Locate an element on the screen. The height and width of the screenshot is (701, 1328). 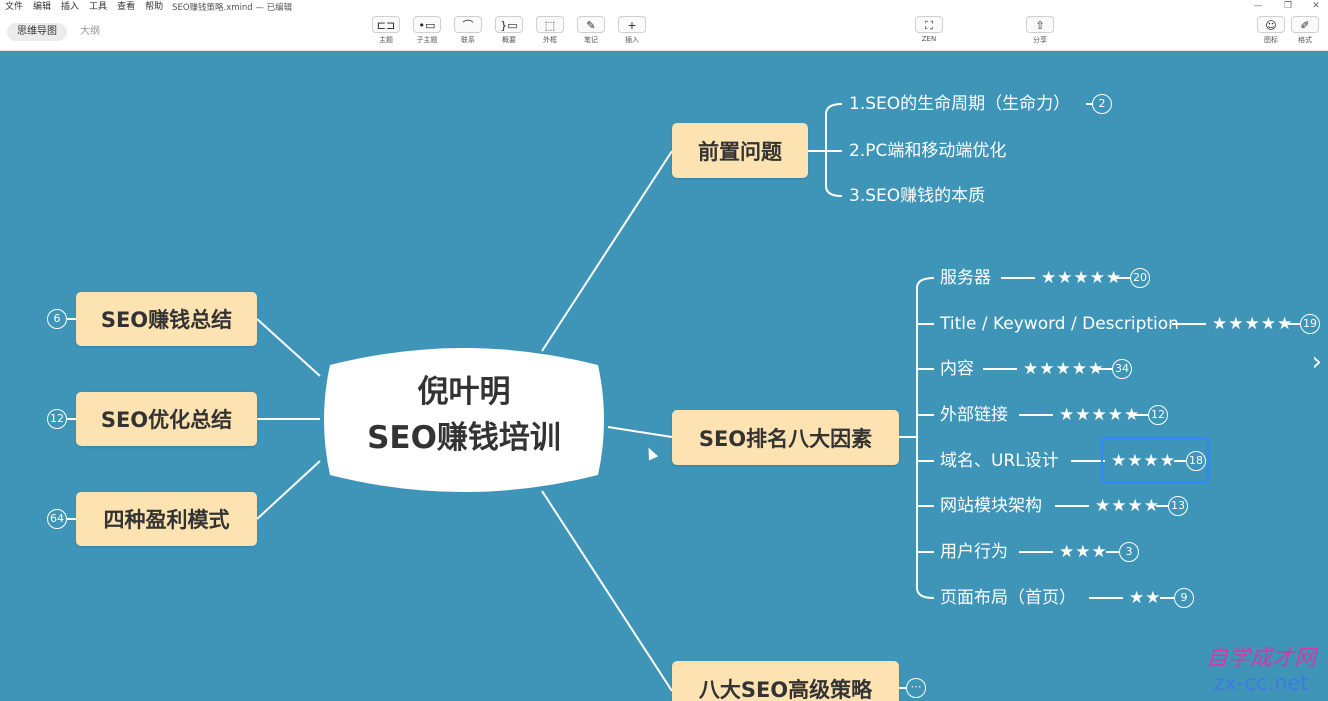
subtopic-label: 子主题 is located at coordinates (427, 40).